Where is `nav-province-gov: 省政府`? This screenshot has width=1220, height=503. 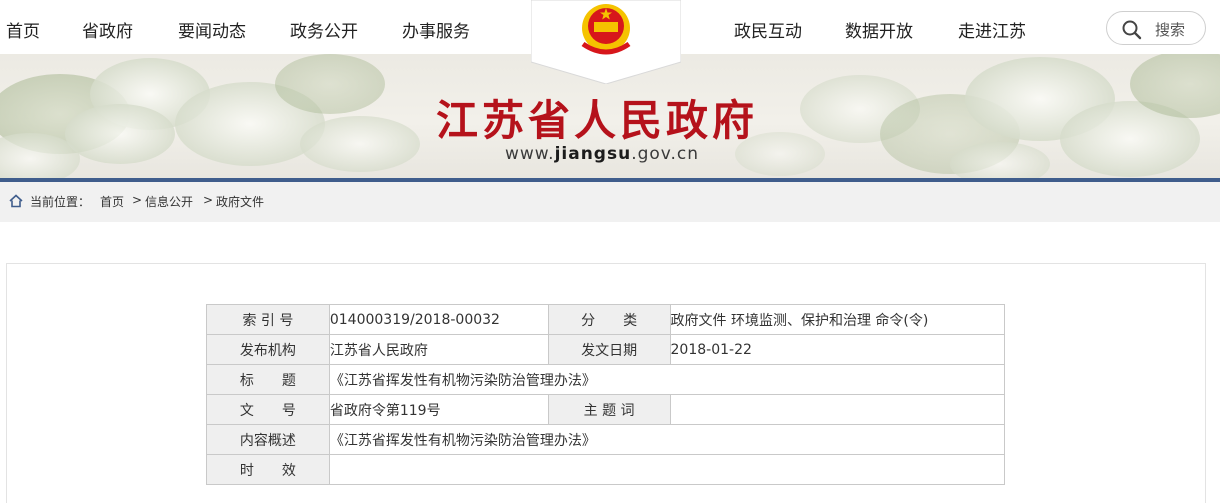 nav-province-gov: 省政府 is located at coordinates (107, 29).